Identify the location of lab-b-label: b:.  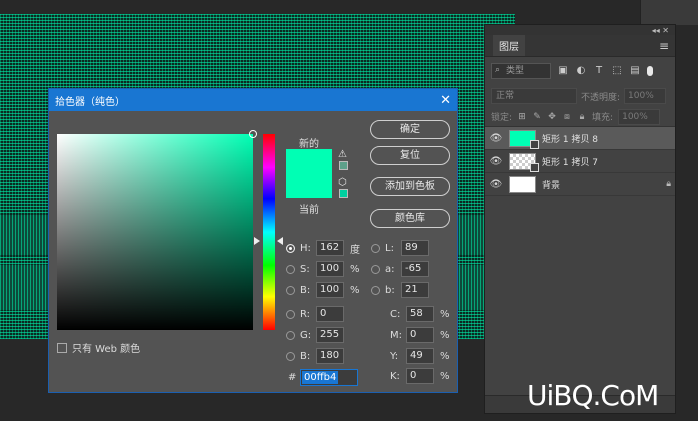
(390, 290).